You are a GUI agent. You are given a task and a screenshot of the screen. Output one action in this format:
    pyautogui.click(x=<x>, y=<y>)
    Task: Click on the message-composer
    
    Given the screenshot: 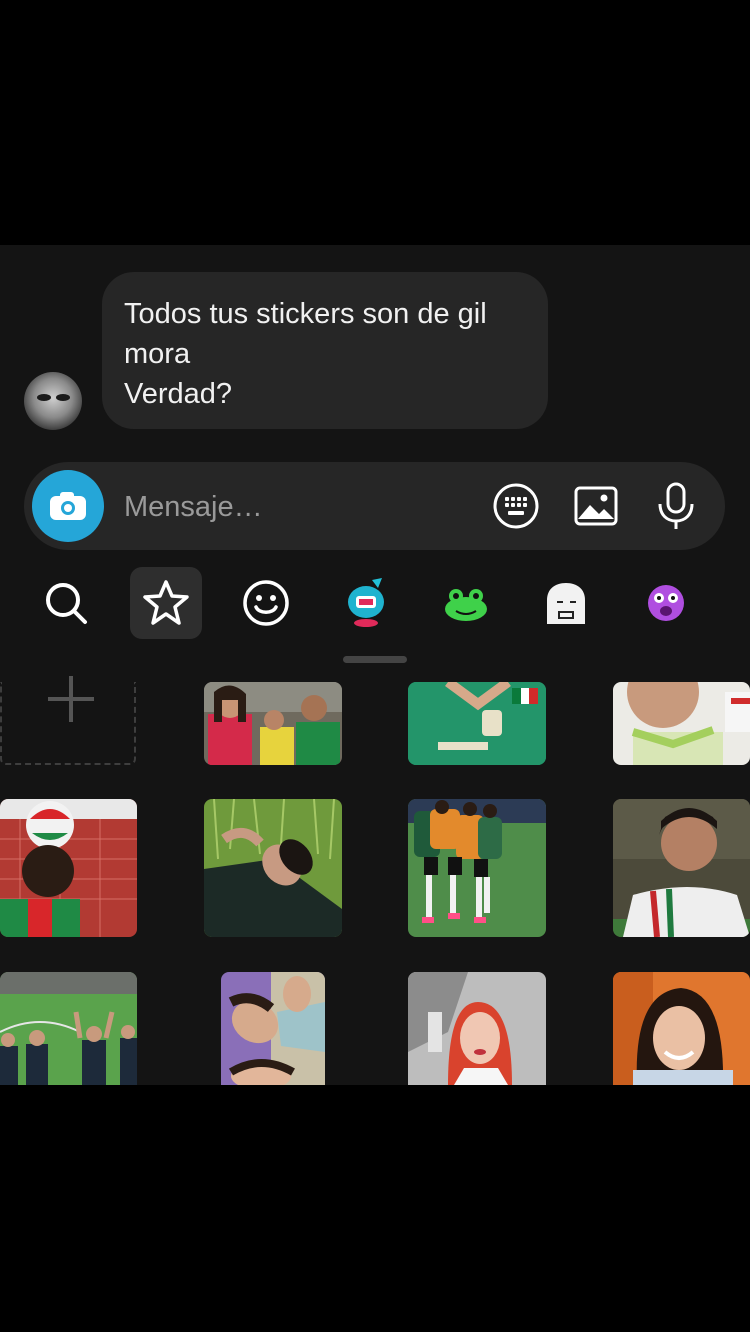 What is the action you would take?
    pyautogui.click(x=374, y=506)
    